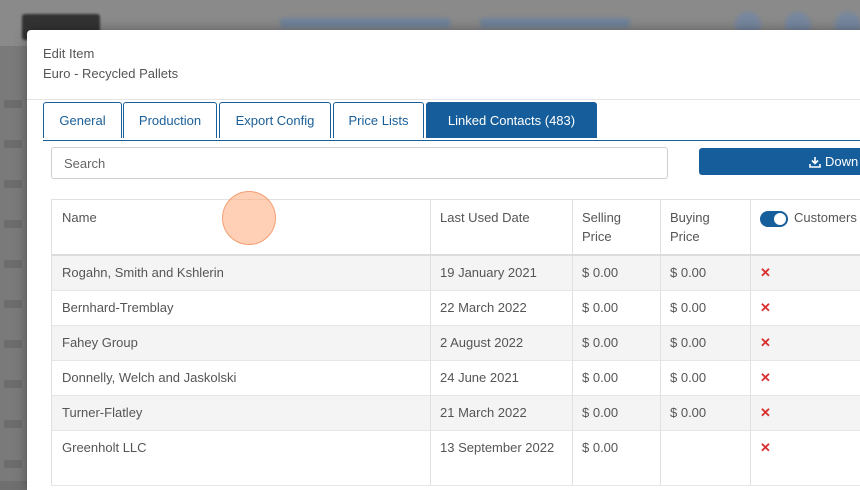 This screenshot has height=490, width=860. What do you see at coordinates (774, 218) in the screenshot?
I see `customers-toggle` at bounding box center [774, 218].